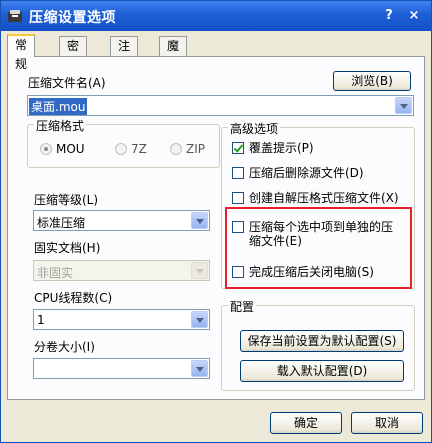 This screenshot has height=443, width=432. I want to click on ok-button: 确定, so click(306, 423).